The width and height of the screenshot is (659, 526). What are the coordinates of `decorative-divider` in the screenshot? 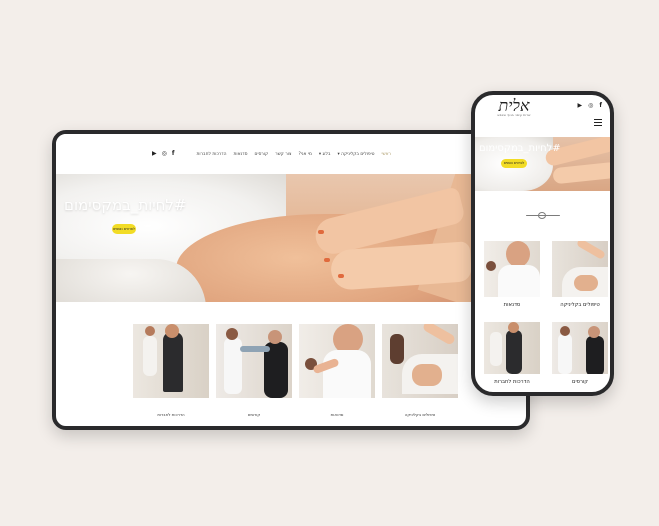 It's located at (542, 216).